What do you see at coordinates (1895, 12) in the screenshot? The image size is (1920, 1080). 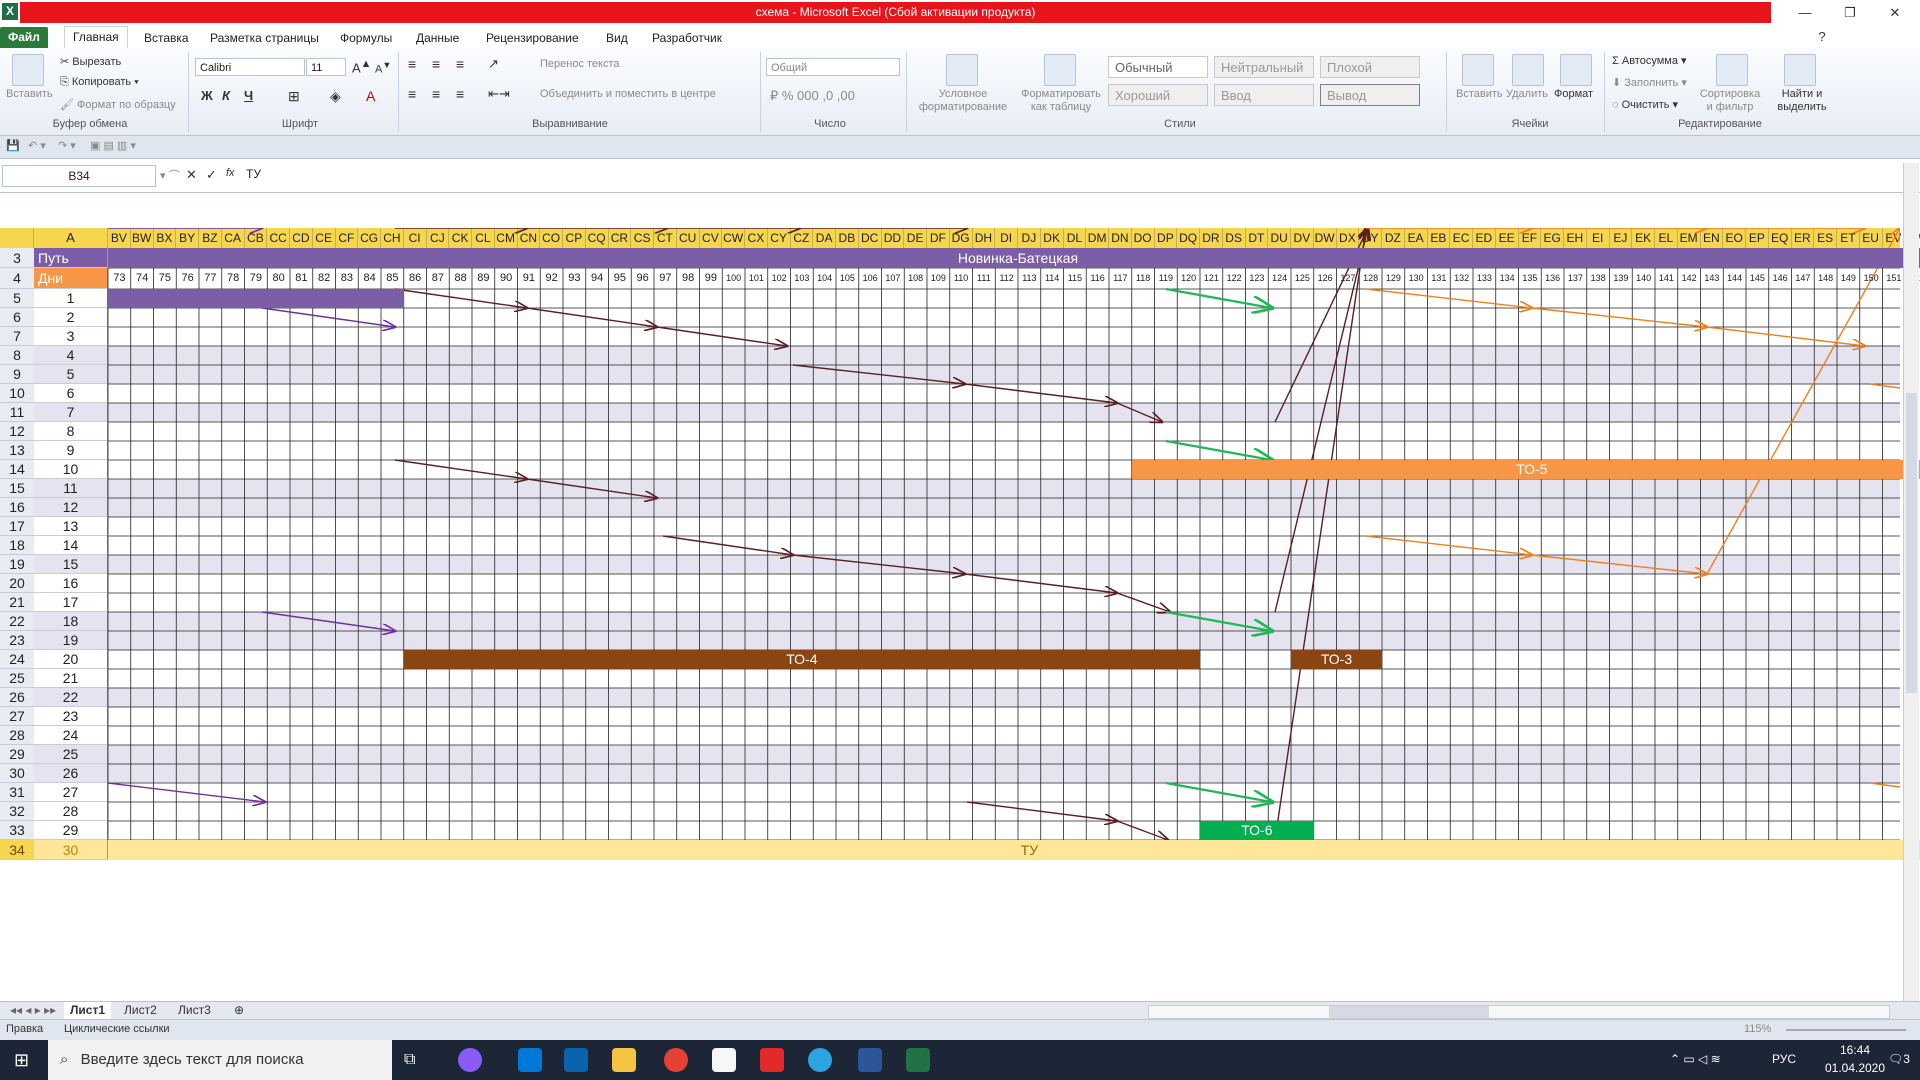 I see `close-icon: ✕` at bounding box center [1895, 12].